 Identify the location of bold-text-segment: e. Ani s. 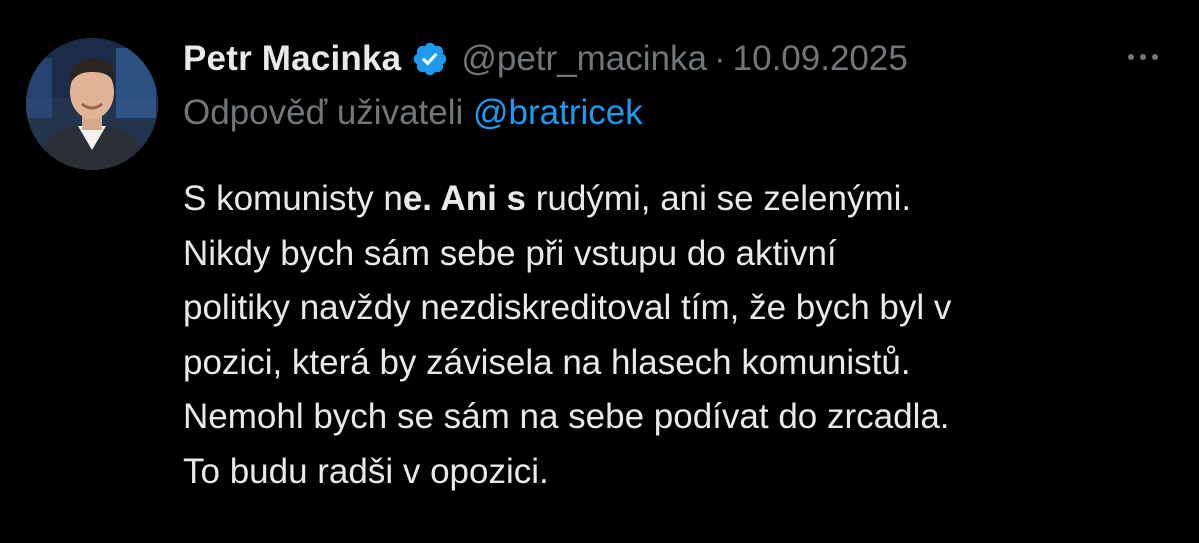
(464, 198).